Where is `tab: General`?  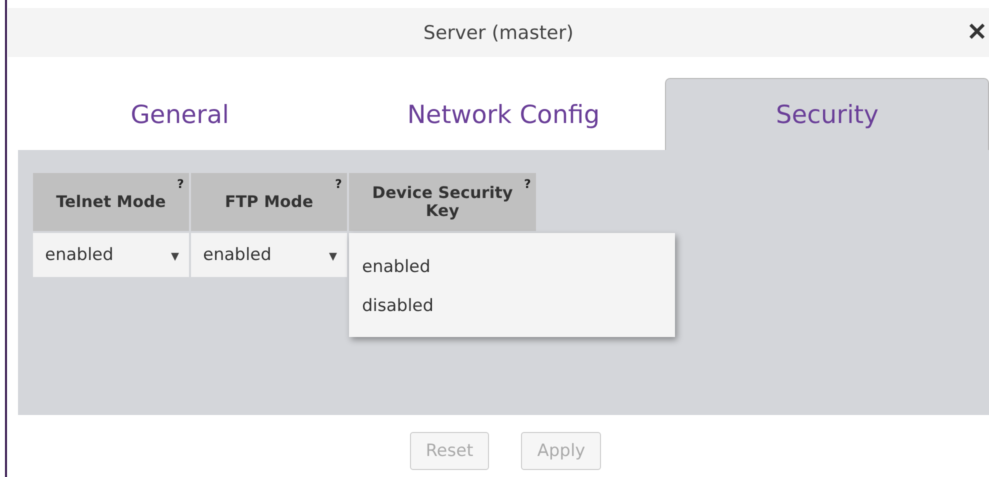 tab: General is located at coordinates (180, 114).